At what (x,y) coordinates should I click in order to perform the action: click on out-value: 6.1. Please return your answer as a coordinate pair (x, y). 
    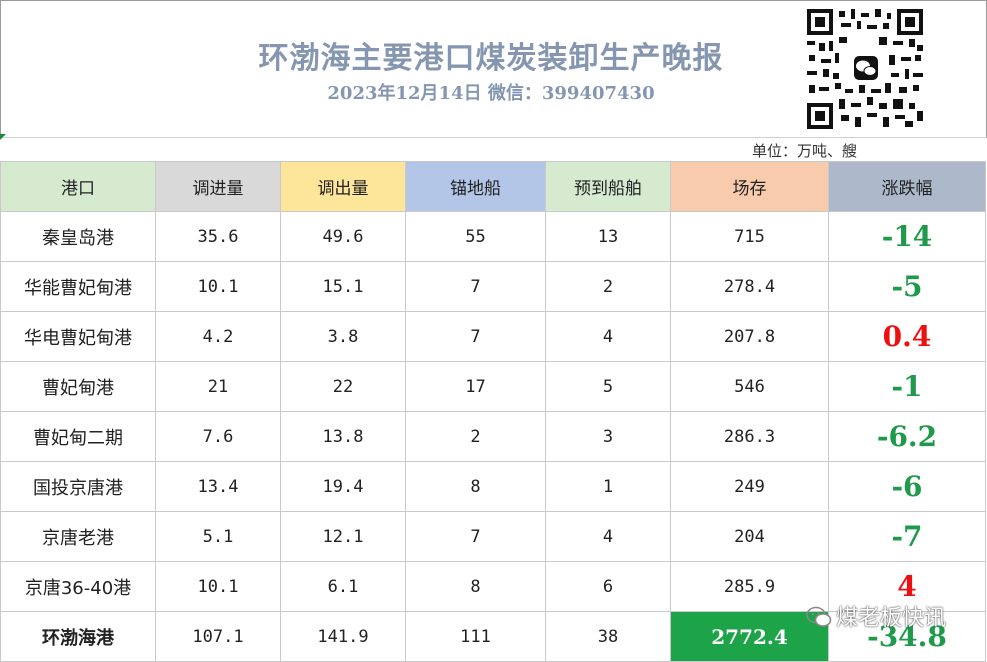
    Looking at the image, I should click on (343, 586).